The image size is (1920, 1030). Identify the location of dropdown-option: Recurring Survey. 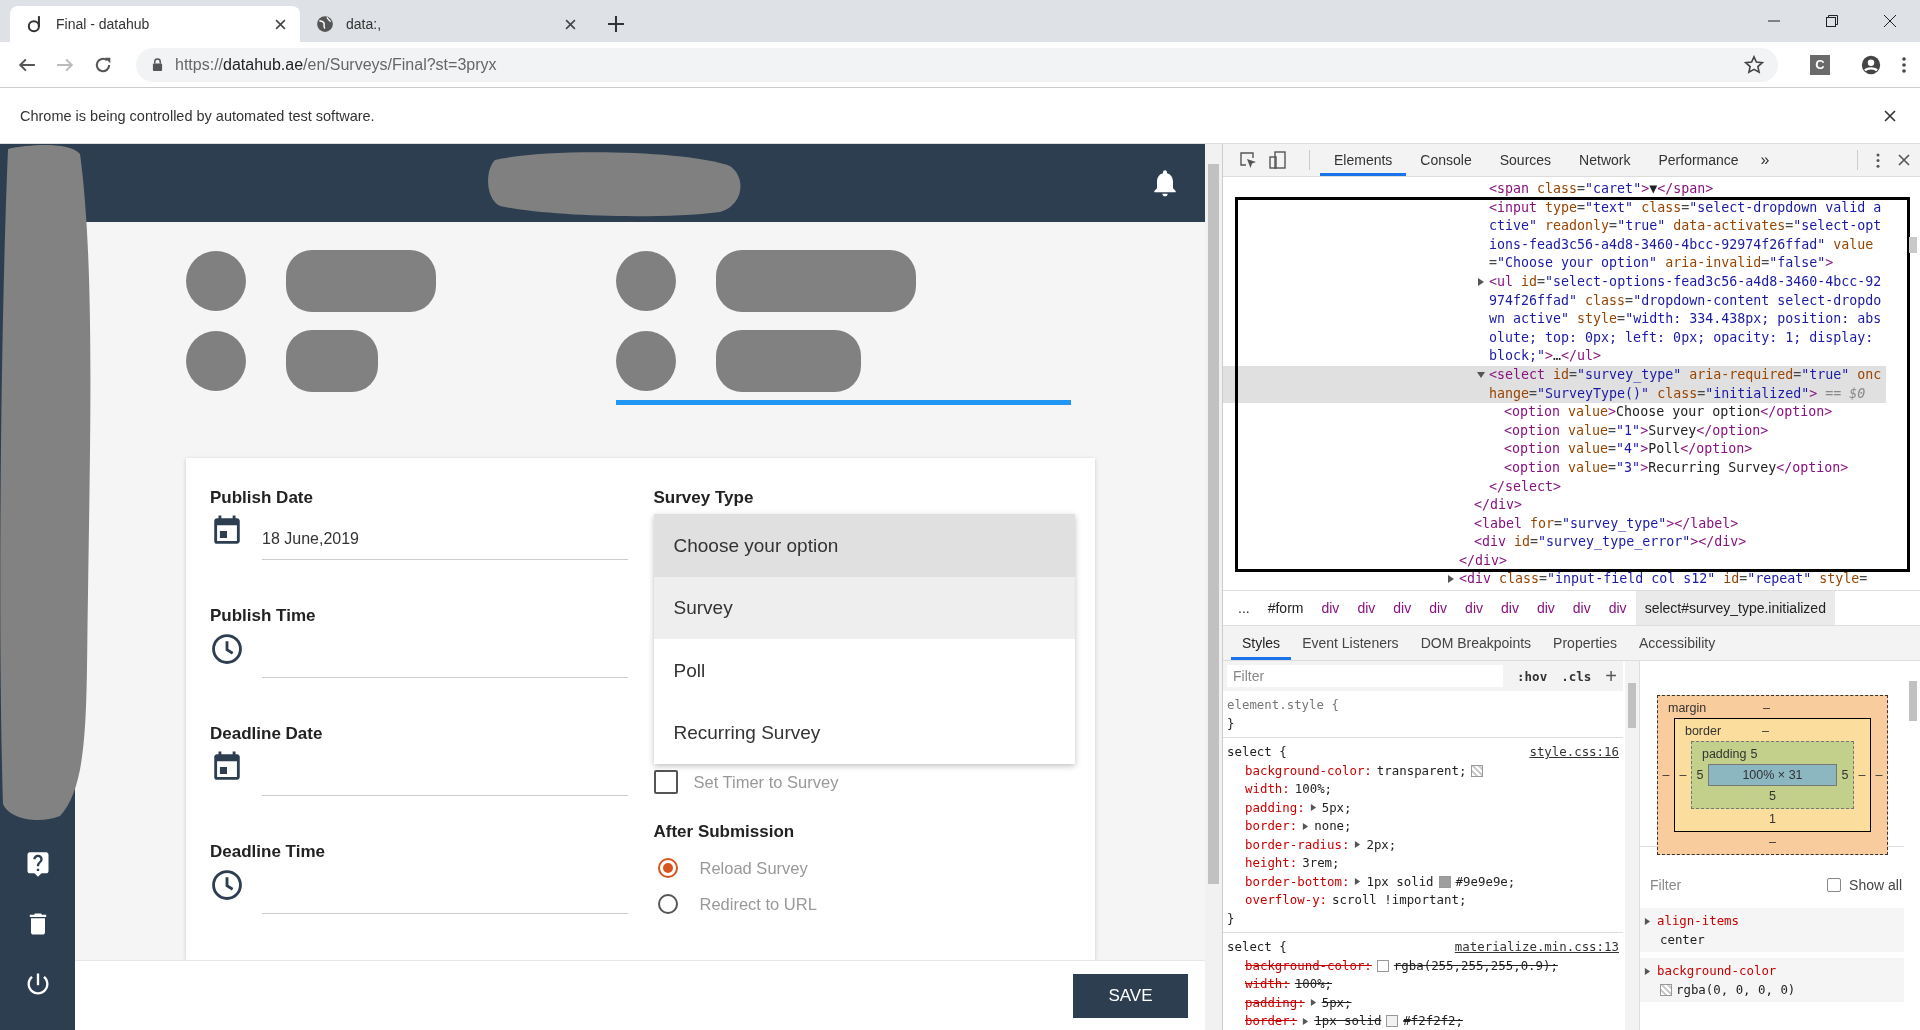
(864, 733).